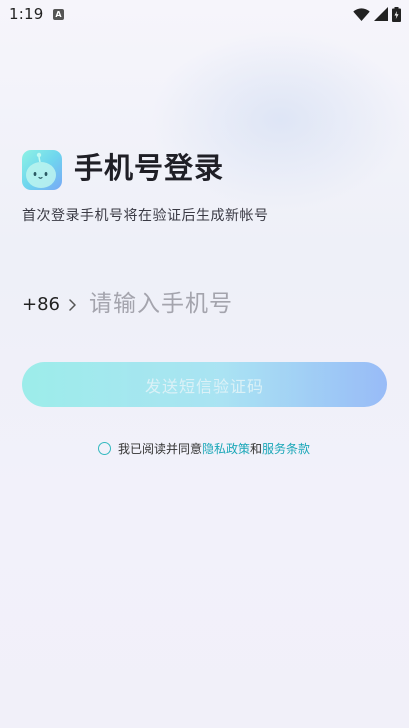 This screenshot has width=409, height=728. What do you see at coordinates (72, 305) in the screenshot?
I see `chevron-right-icon` at bounding box center [72, 305].